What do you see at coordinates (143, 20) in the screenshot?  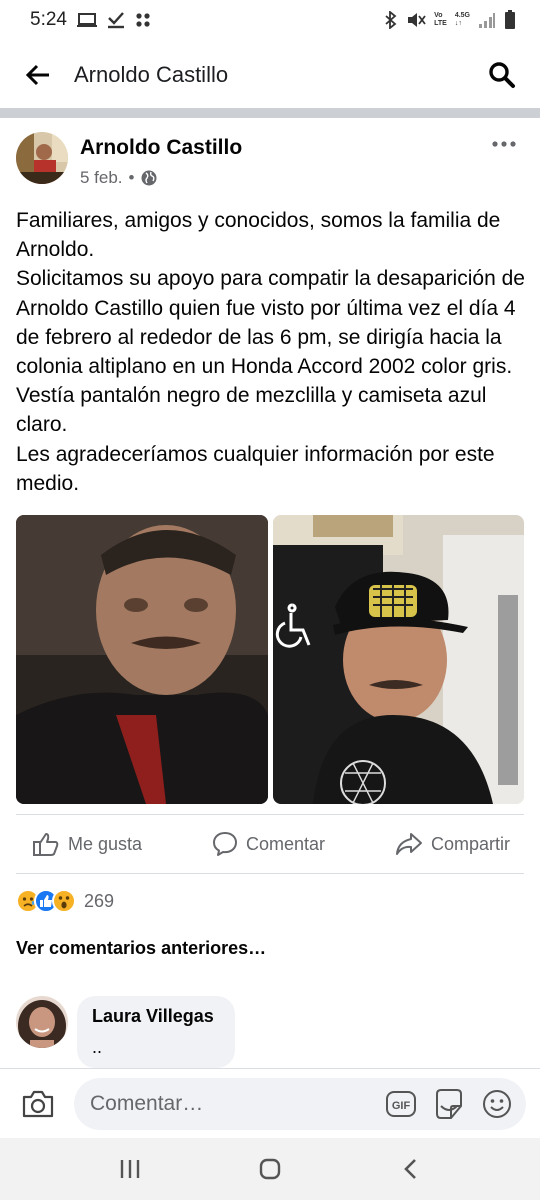 I see `dots-grid-icon` at bounding box center [143, 20].